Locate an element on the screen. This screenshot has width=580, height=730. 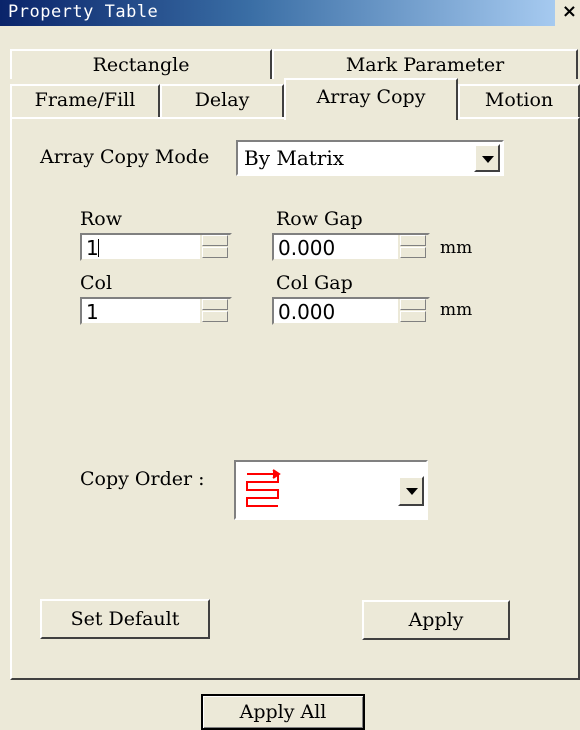
window-title: Property Table is located at coordinates (83, 12).